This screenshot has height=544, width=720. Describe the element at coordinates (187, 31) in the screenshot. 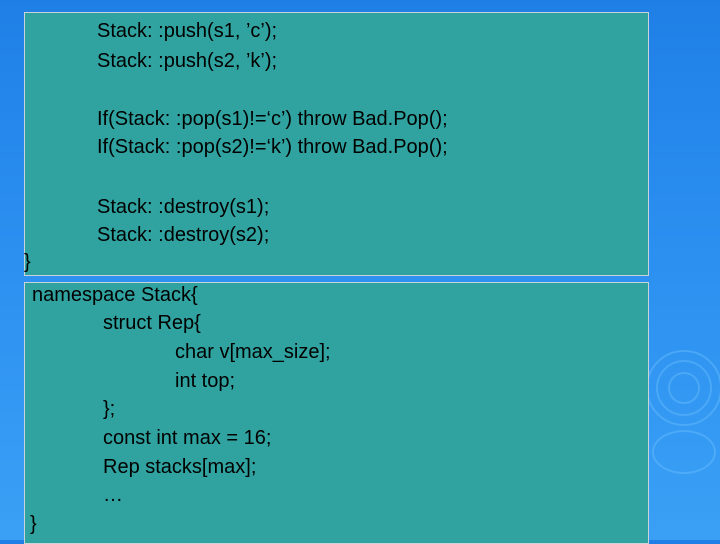

I see `code-line: Stack: :push(s1, ’c’);` at that location.